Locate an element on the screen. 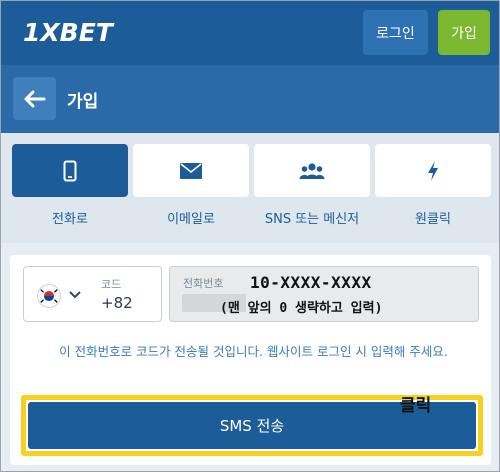 Image resolution: width=500 pixels, height=472 pixels. code-label: 코드 is located at coordinates (111, 284).